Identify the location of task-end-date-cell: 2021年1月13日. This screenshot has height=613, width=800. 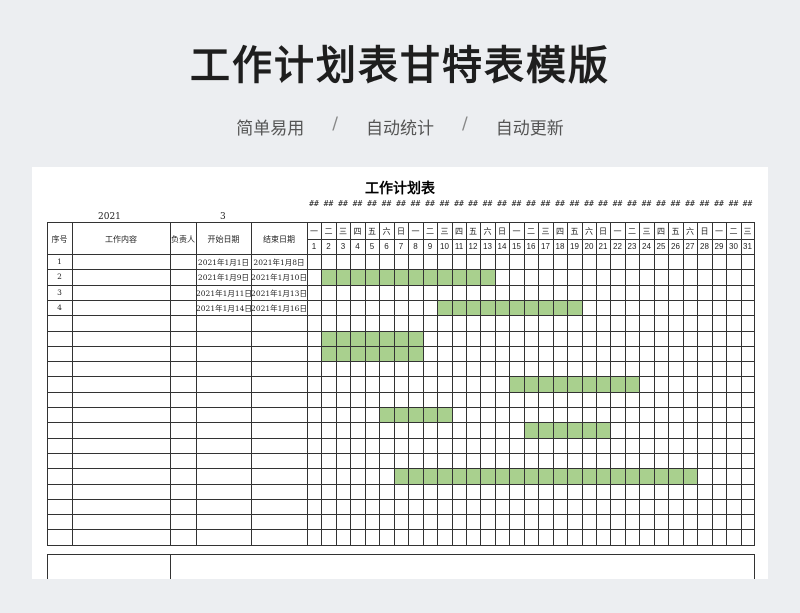
(279, 293).